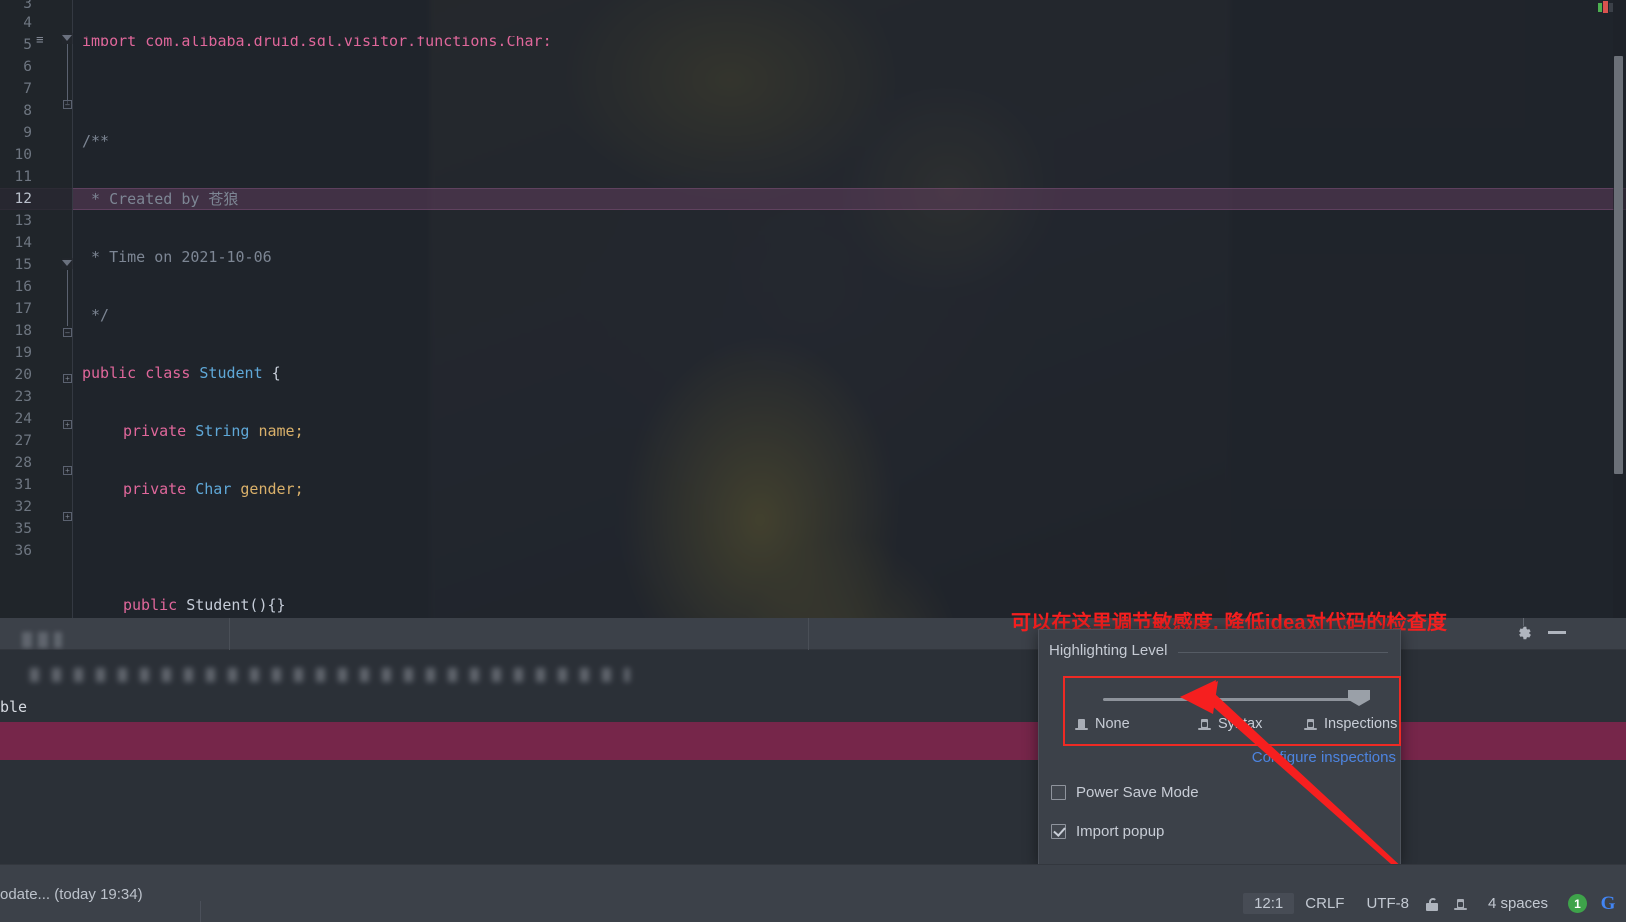 The image size is (1626, 922). I want to click on status-bar-right-group: 12:1 CRLF UTF-8 4 spaces 1 G, so click(1430, 903).